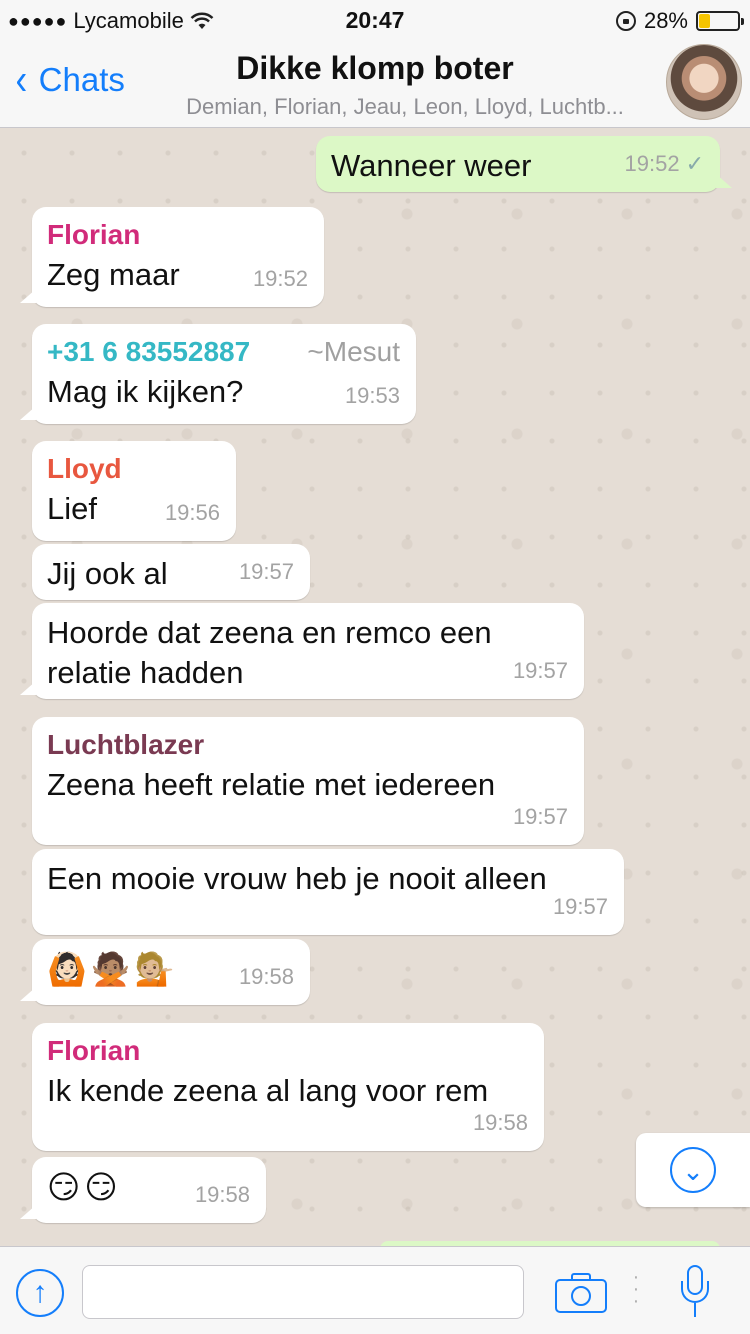 The image size is (750, 1334). Describe the element at coordinates (375, 68) in the screenshot. I see `group-title: Dikke klomp boter` at that location.